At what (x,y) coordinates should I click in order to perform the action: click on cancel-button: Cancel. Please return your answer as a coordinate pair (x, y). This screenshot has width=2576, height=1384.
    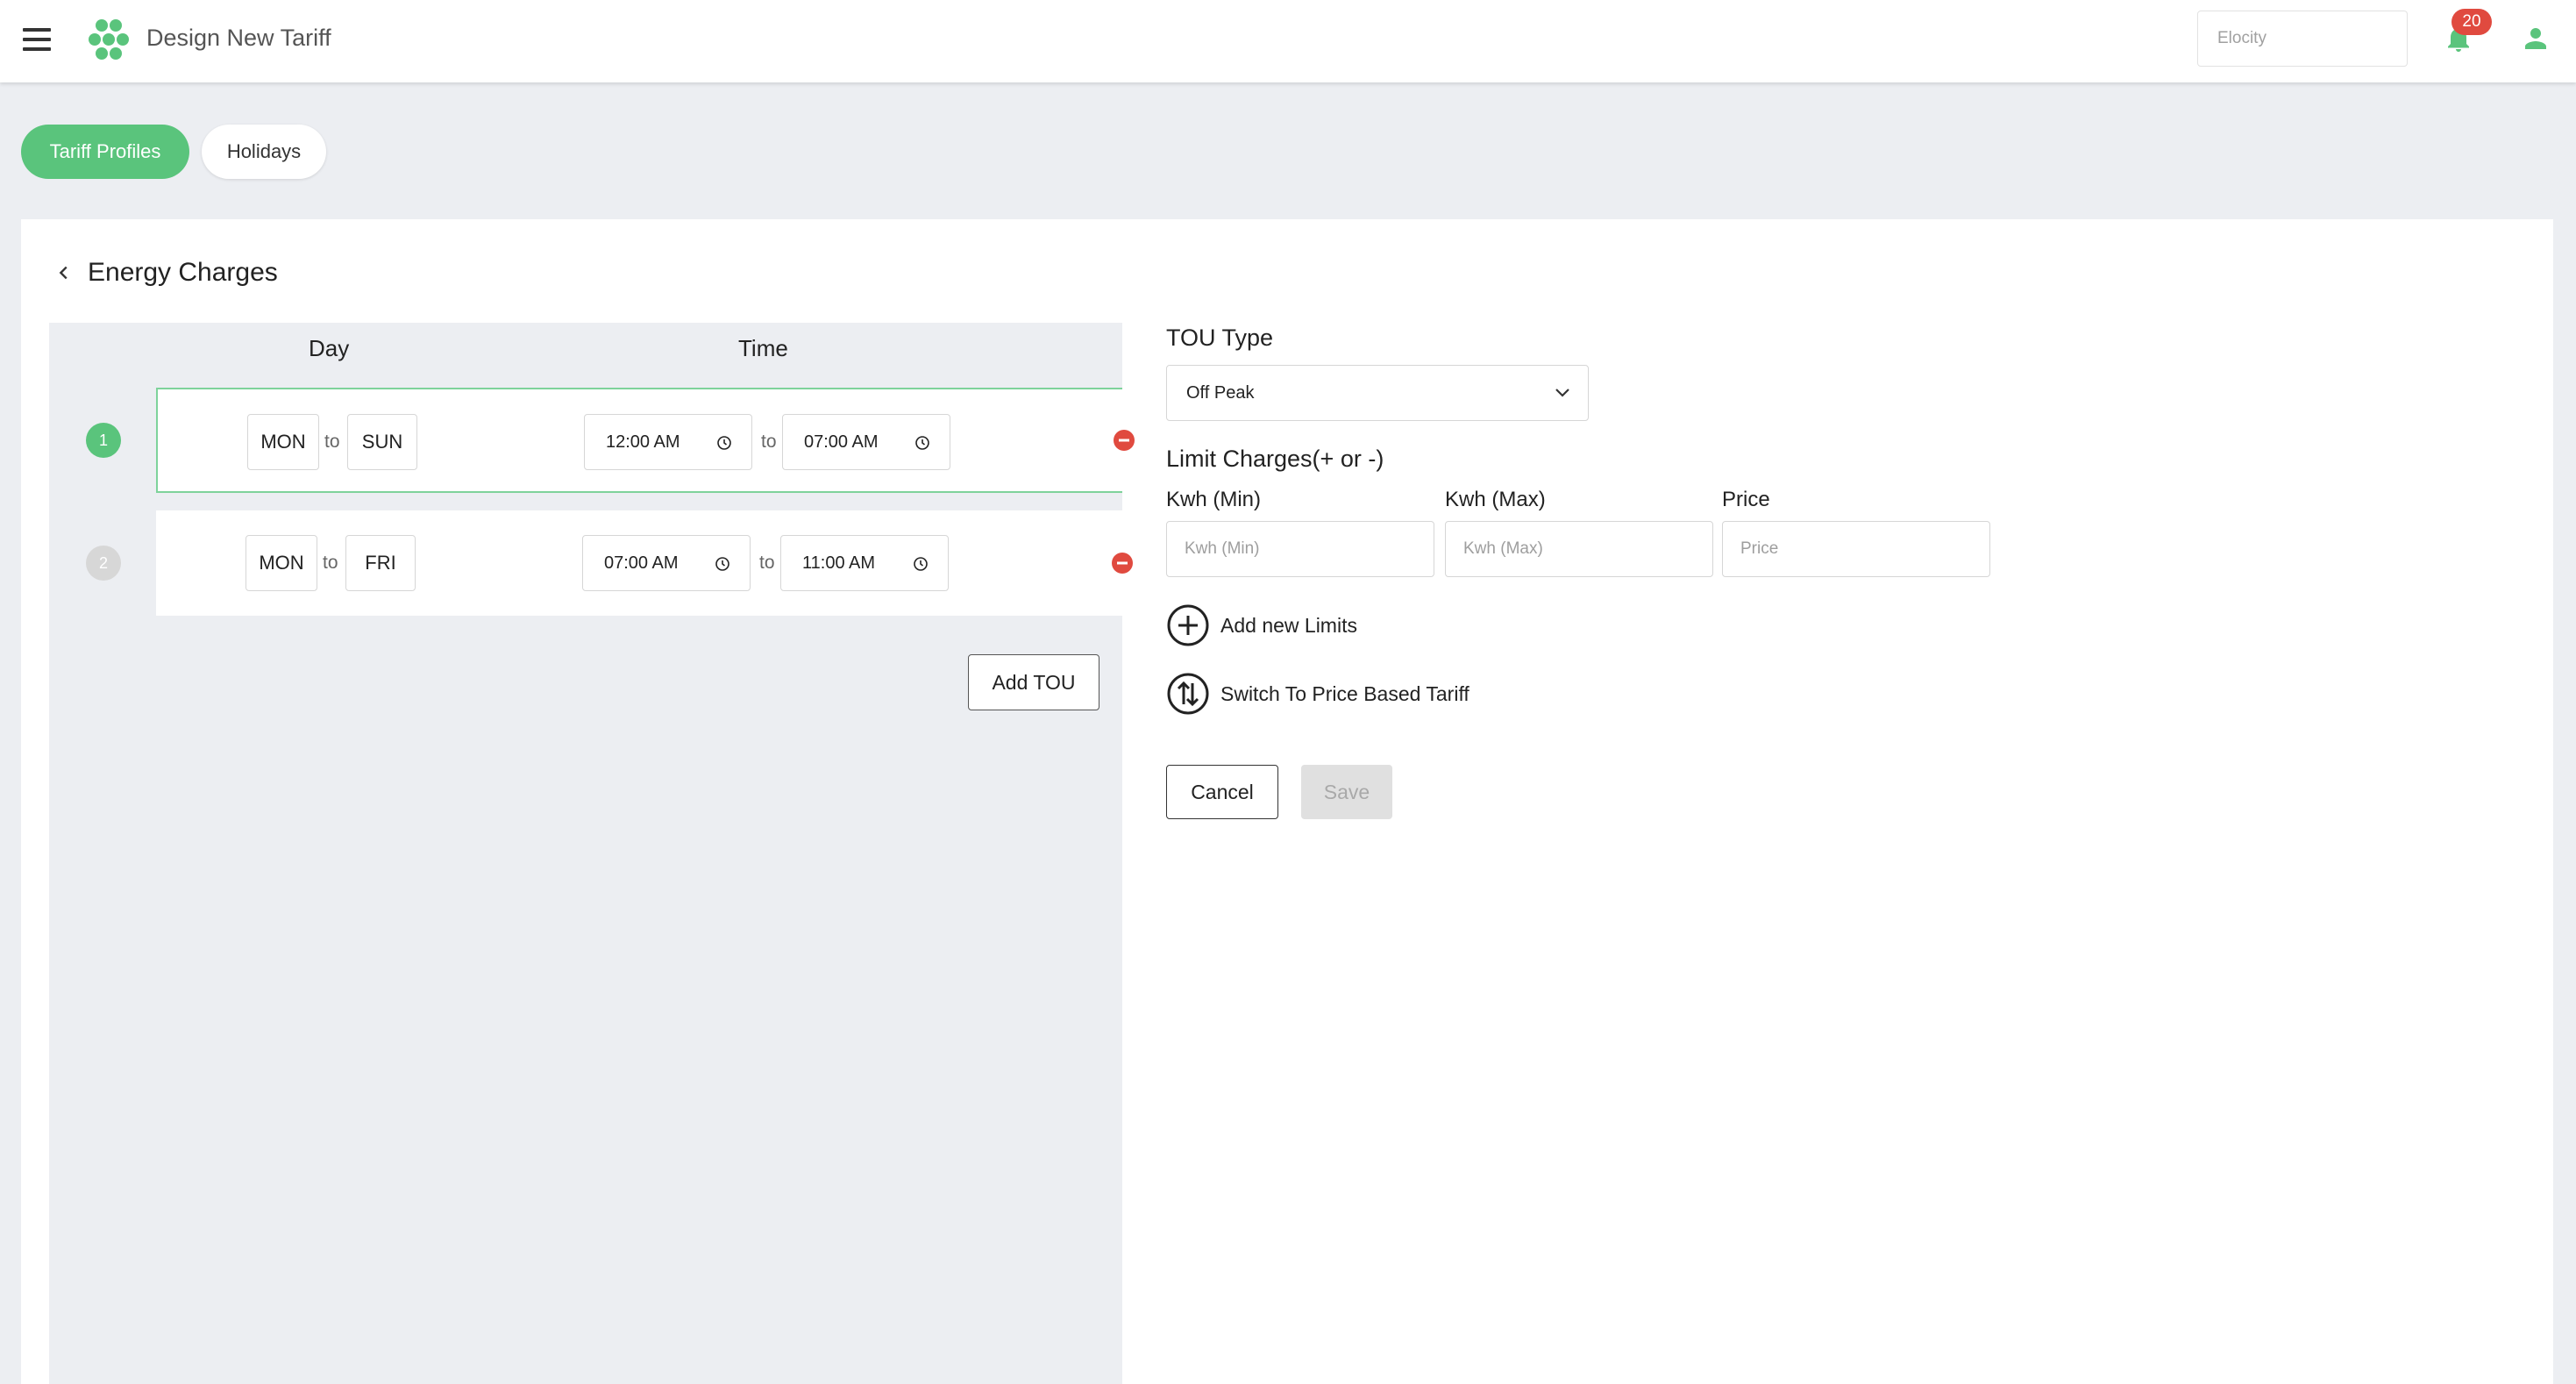
    Looking at the image, I should click on (1222, 792).